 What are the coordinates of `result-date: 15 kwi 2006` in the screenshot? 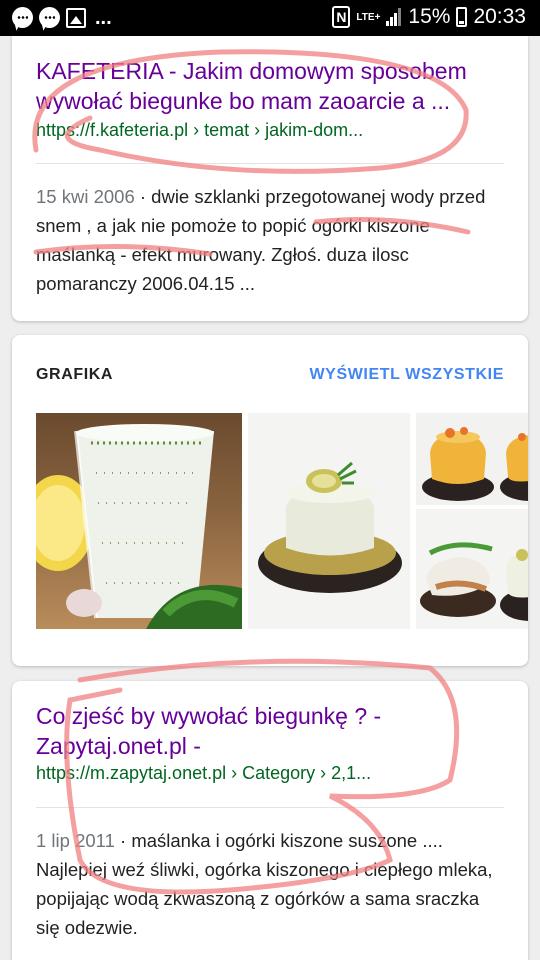 It's located at (85, 196).